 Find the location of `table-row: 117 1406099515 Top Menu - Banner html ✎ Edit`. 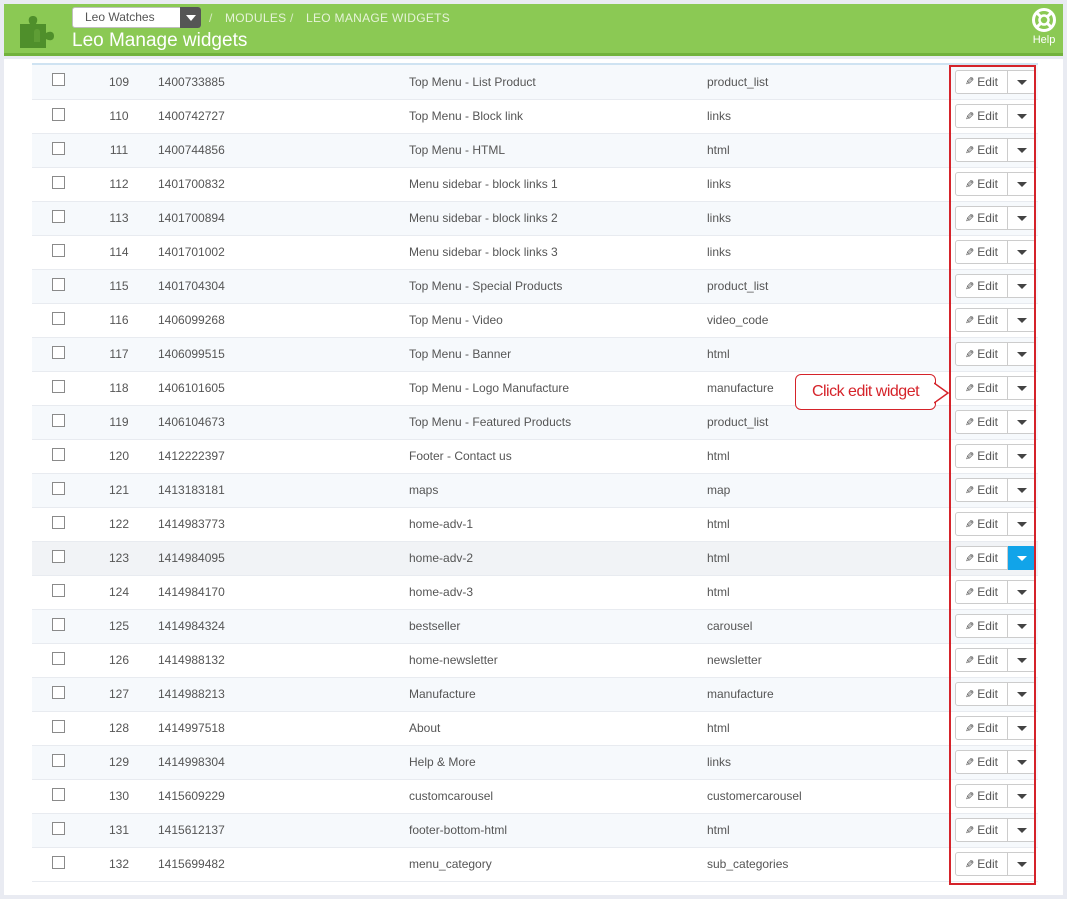

table-row: 117 1406099515 Top Menu - Banner html ✎ Edit is located at coordinates (535, 354).